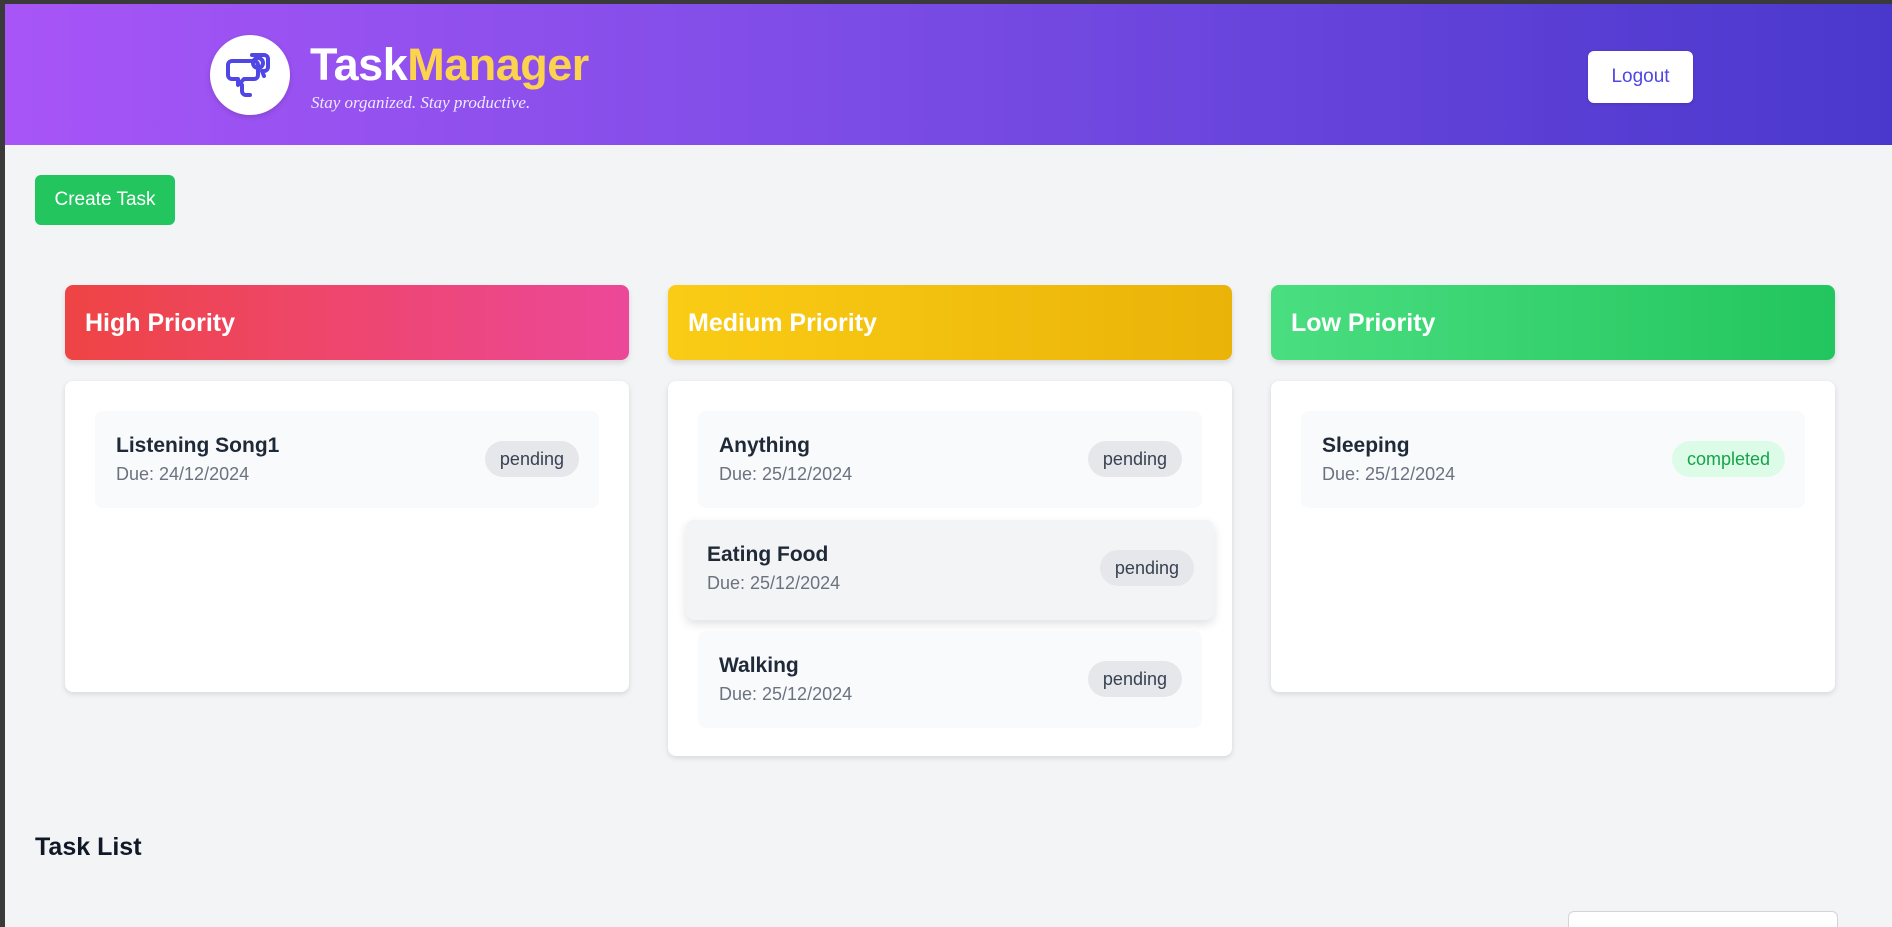 The image size is (1892, 927). What do you see at coordinates (359, 64) in the screenshot?
I see `app-title-part1: Task` at bounding box center [359, 64].